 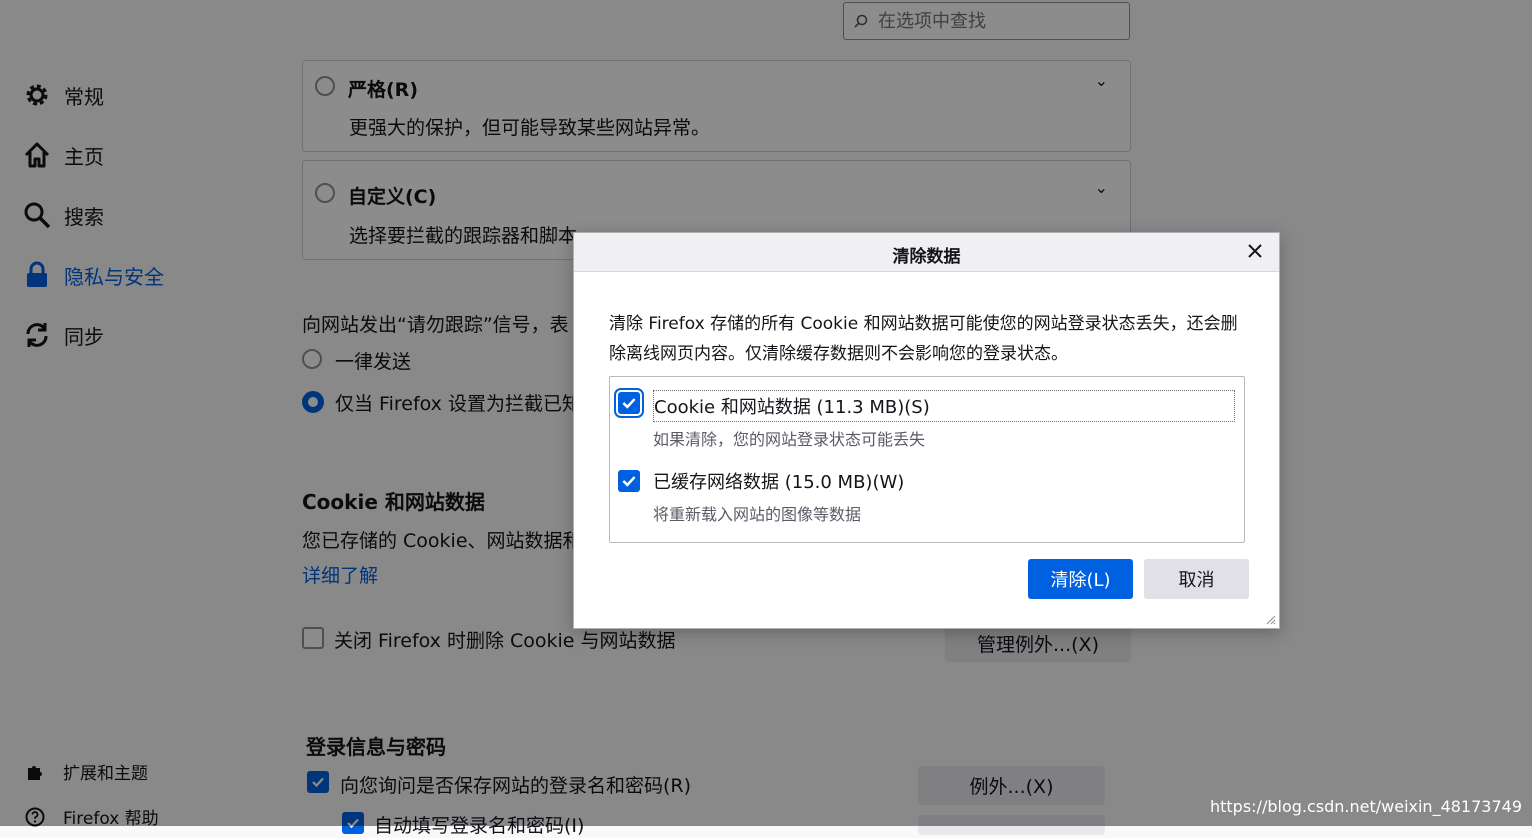 I want to click on cache-option-label: 已缓存网络数据 (15.0 MB)(W), so click(x=779, y=482).